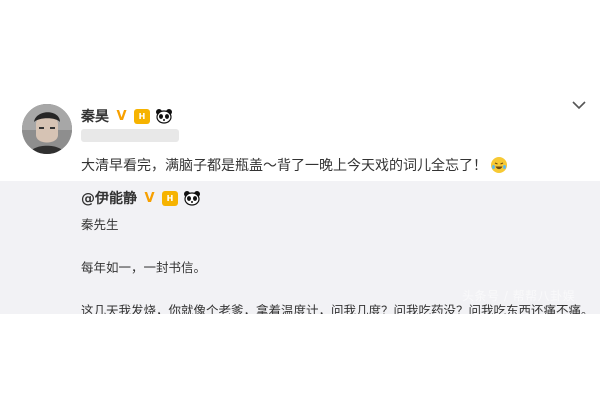 Image resolution: width=600 pixels, height=400 pixels. Describe the element at coordinates (95, 116) in the screenshot. I see `author-name: 秦昊` at that location.